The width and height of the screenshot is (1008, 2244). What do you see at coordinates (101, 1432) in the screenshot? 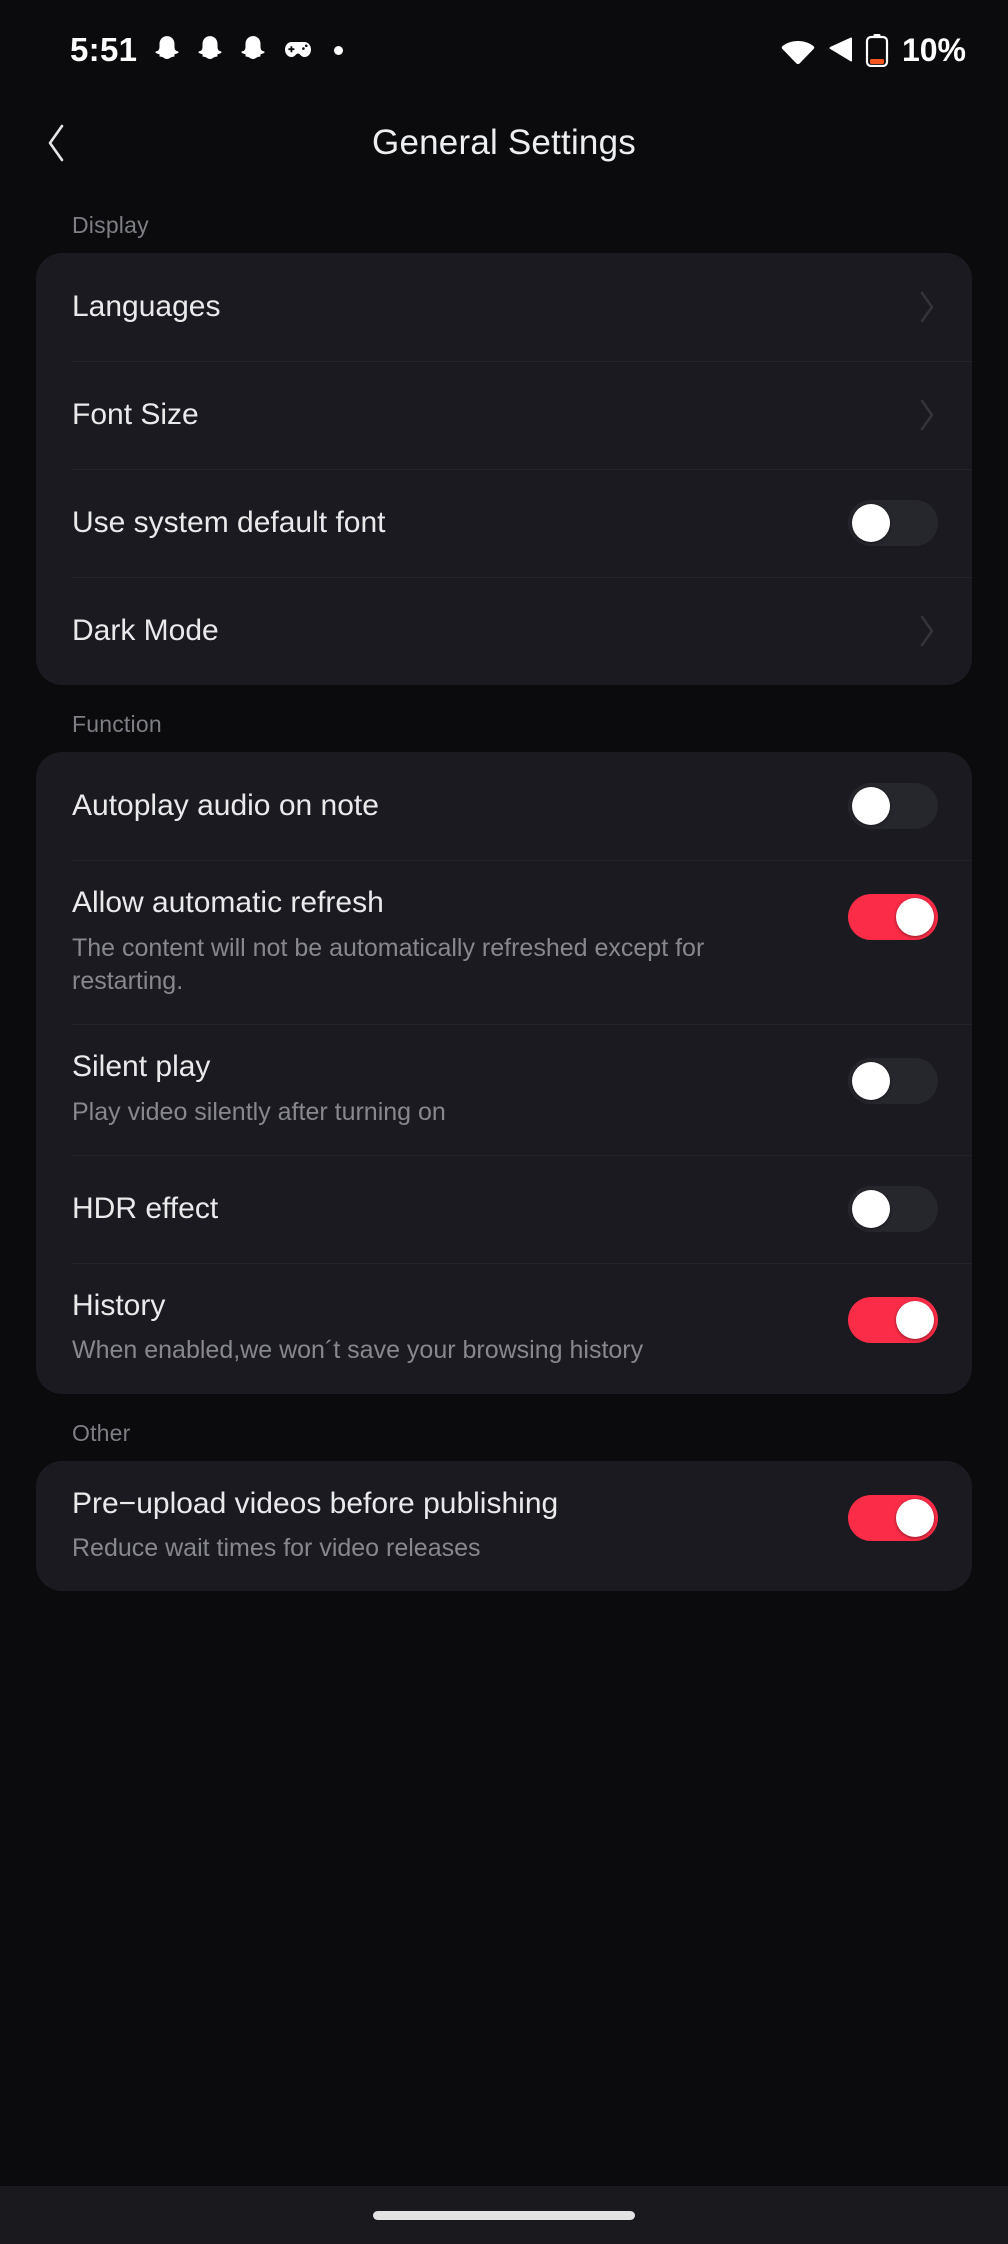
I see `section-label-other: Other` at bounding box center [101, 1432].